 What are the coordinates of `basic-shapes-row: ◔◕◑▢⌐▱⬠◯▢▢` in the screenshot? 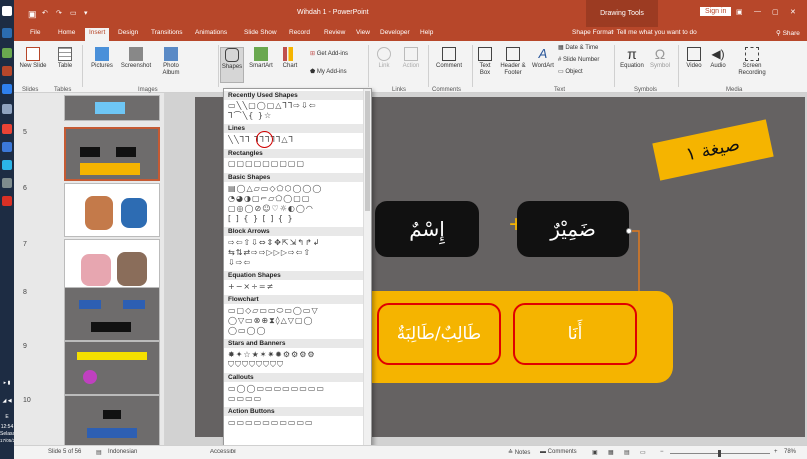 It's located at (296, 199).